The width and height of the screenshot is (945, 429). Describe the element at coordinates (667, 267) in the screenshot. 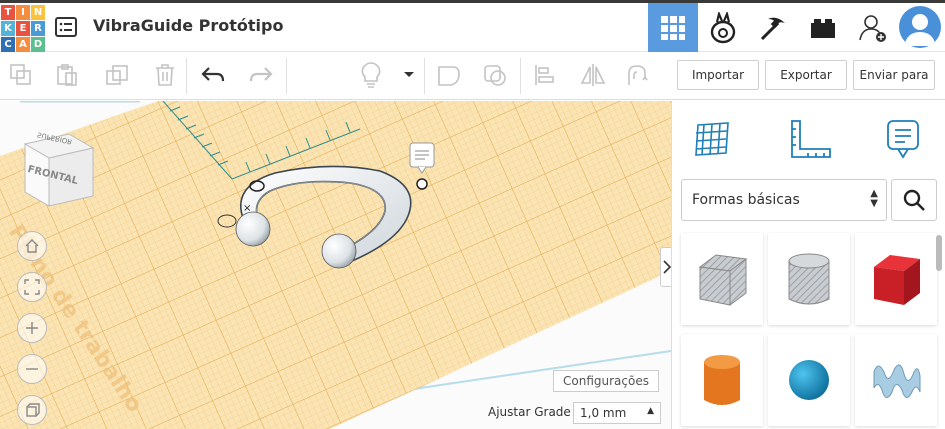

I see `chevron-right-icon` at that location.